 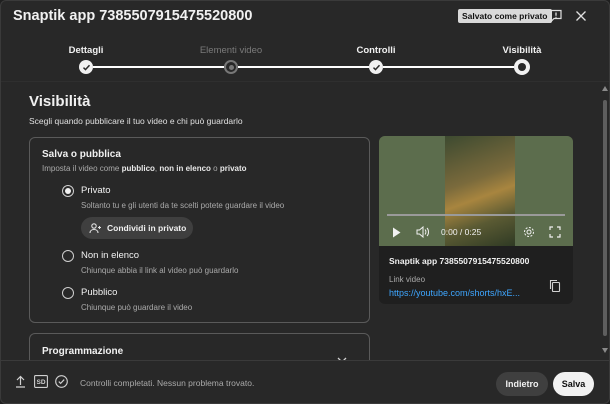 What do you see at coordinates (199, 346) in the screenshot?
I see `schedule-card: Programmazione` at bounding box center [199, 346].